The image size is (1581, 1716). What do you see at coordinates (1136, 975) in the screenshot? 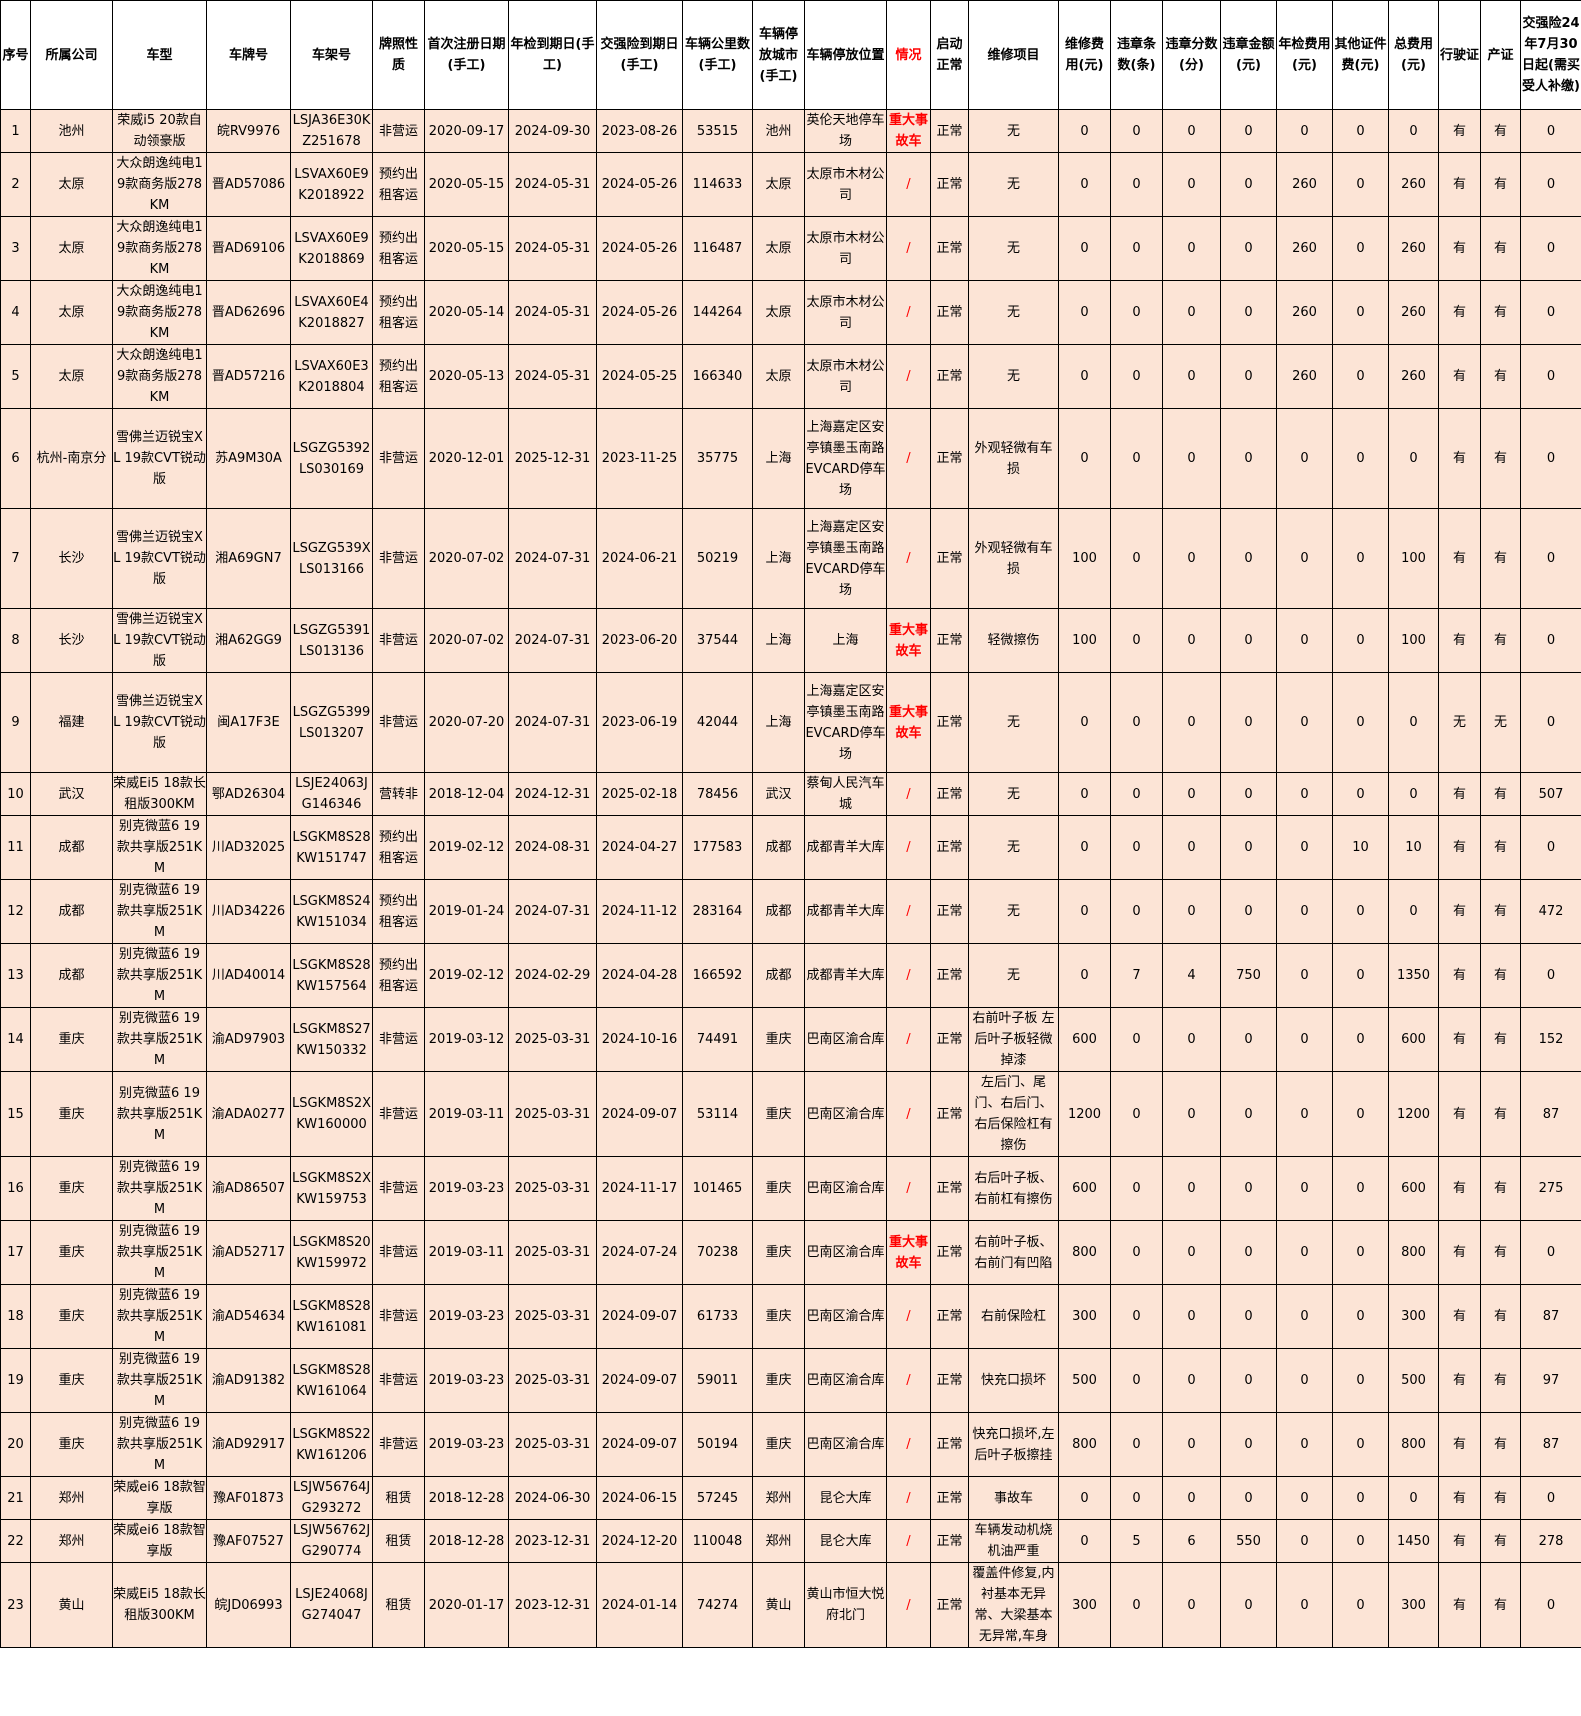
I see `col-violation-count-cell: 7` at bounding box center [1136, 975].